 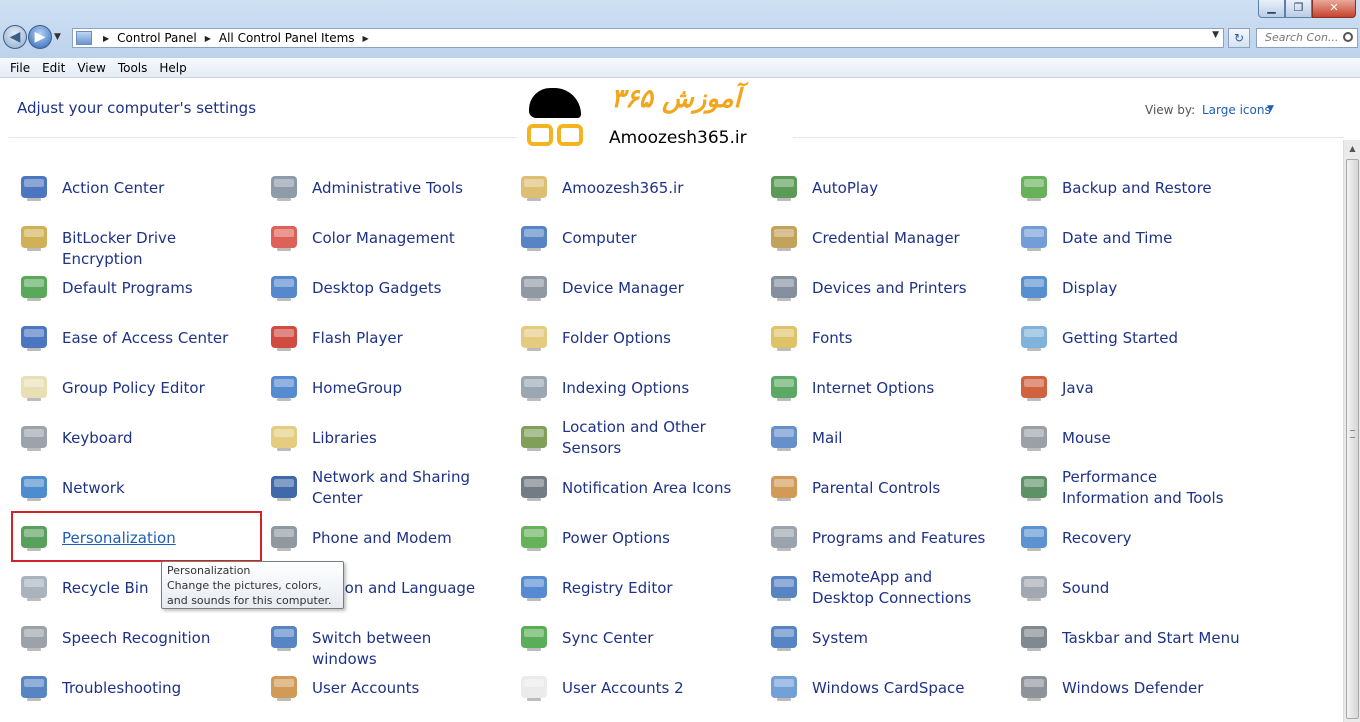 What do you see at coordinates (375, 188) in the screenshot?
I see `control-panel-item: Administrative Tools` at bounding box center [375, 188].